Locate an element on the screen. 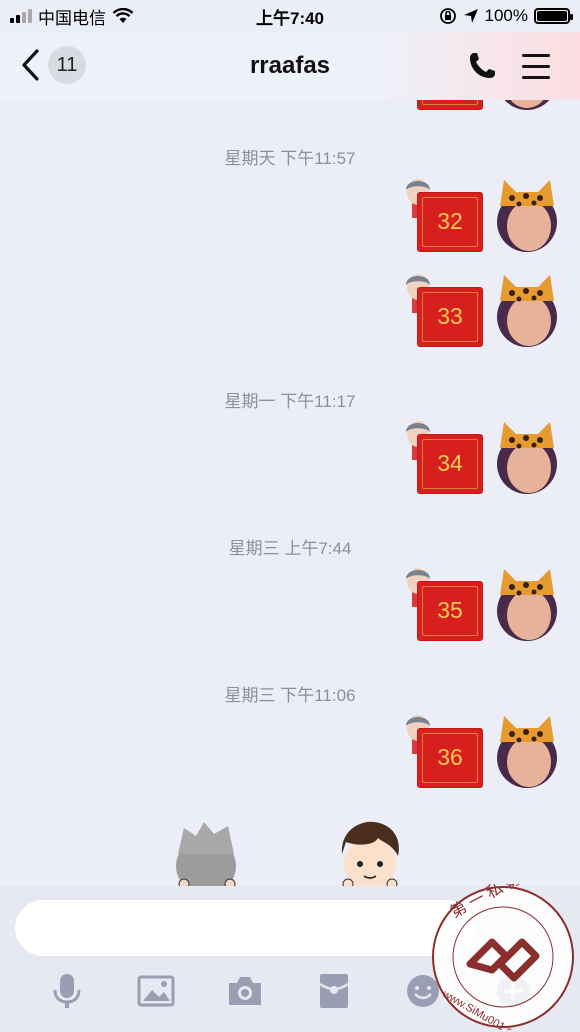 Image resolution: width=580 pixels, height=1032 pixels. status-left: 中国电信 is located at coordinates (72, 16).